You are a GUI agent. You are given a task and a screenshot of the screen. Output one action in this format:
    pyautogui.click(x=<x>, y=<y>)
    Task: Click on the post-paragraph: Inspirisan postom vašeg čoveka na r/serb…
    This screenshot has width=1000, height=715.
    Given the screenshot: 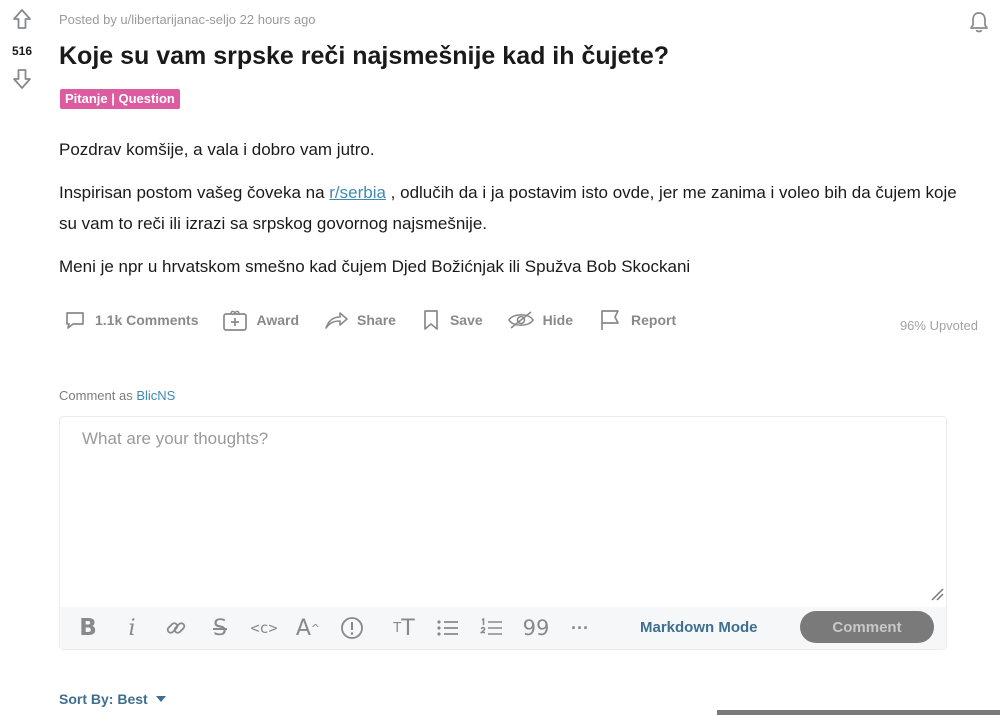 What is the action you would take?
    pyautogui.click(x=519, y=208)
    